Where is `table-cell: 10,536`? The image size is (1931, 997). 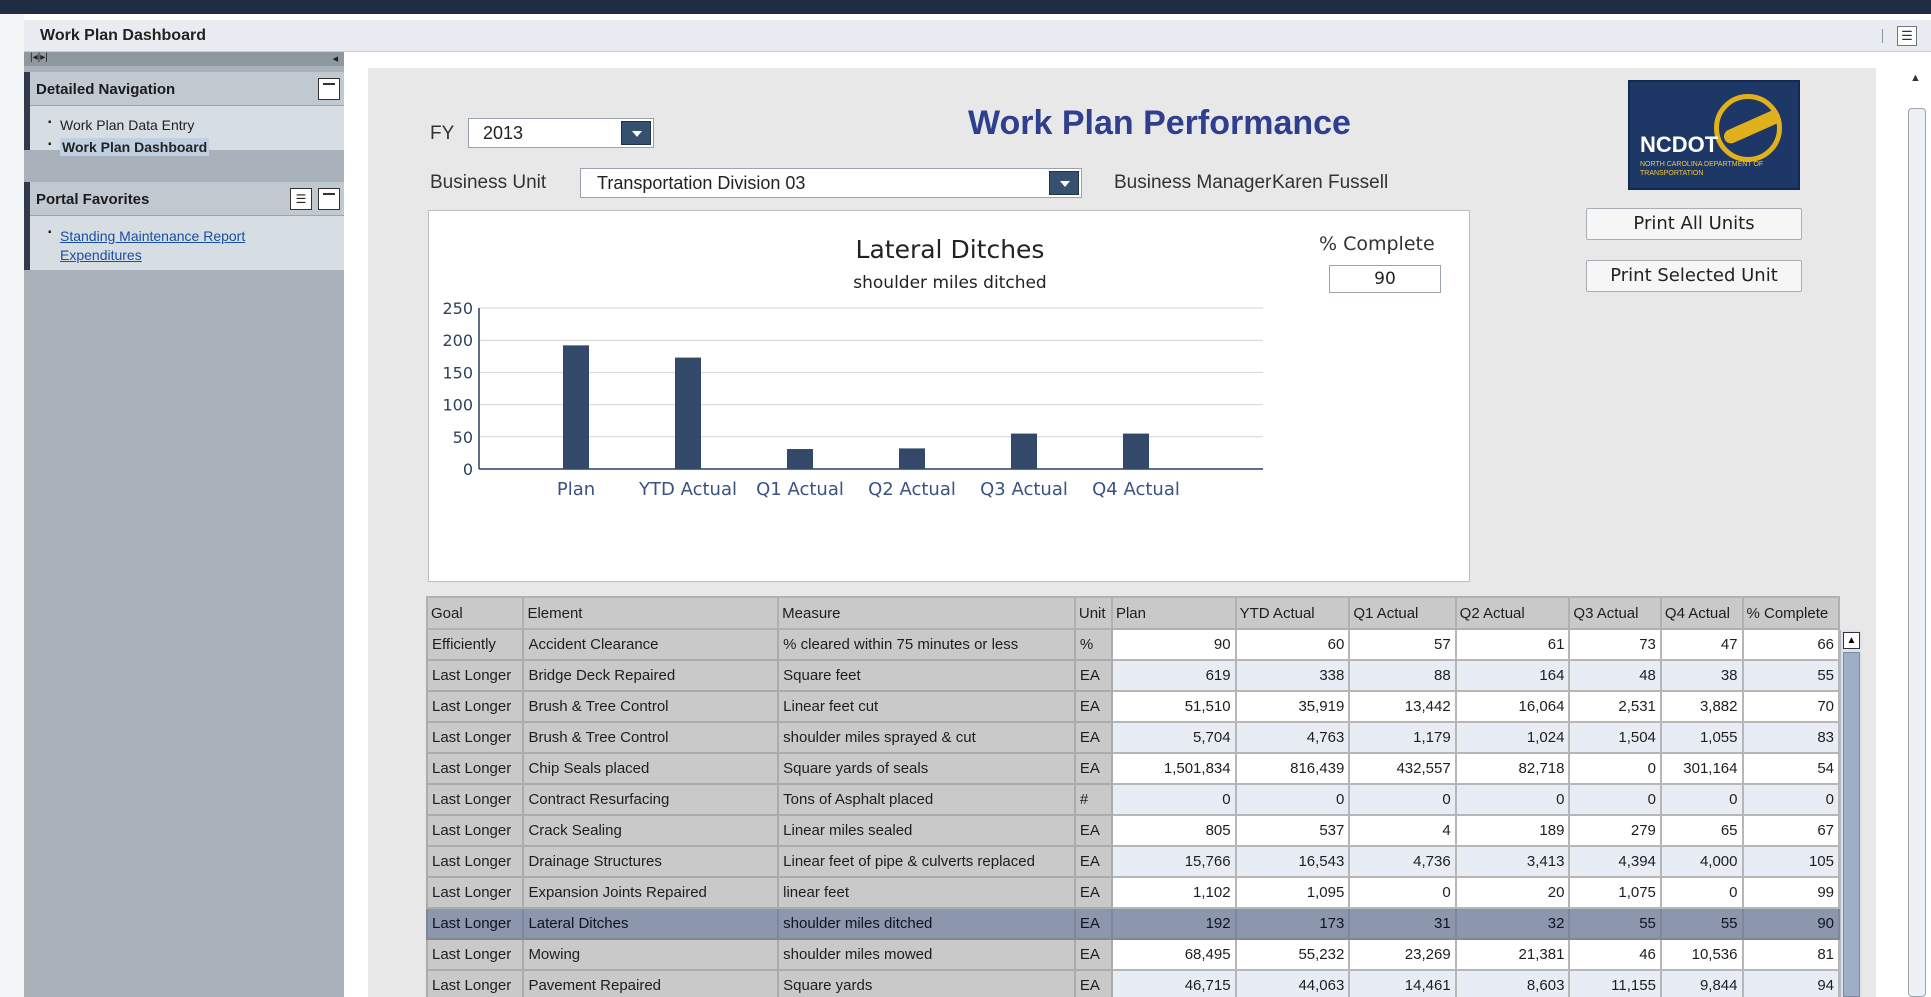
table-cell: 10,536 is located at coordinates (1701, 954).